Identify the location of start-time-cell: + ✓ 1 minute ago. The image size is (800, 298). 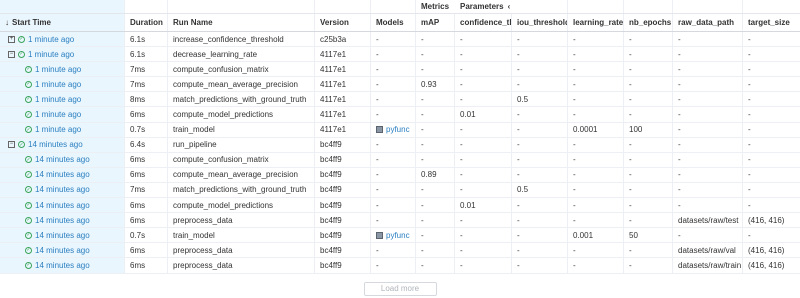
(62, 39).